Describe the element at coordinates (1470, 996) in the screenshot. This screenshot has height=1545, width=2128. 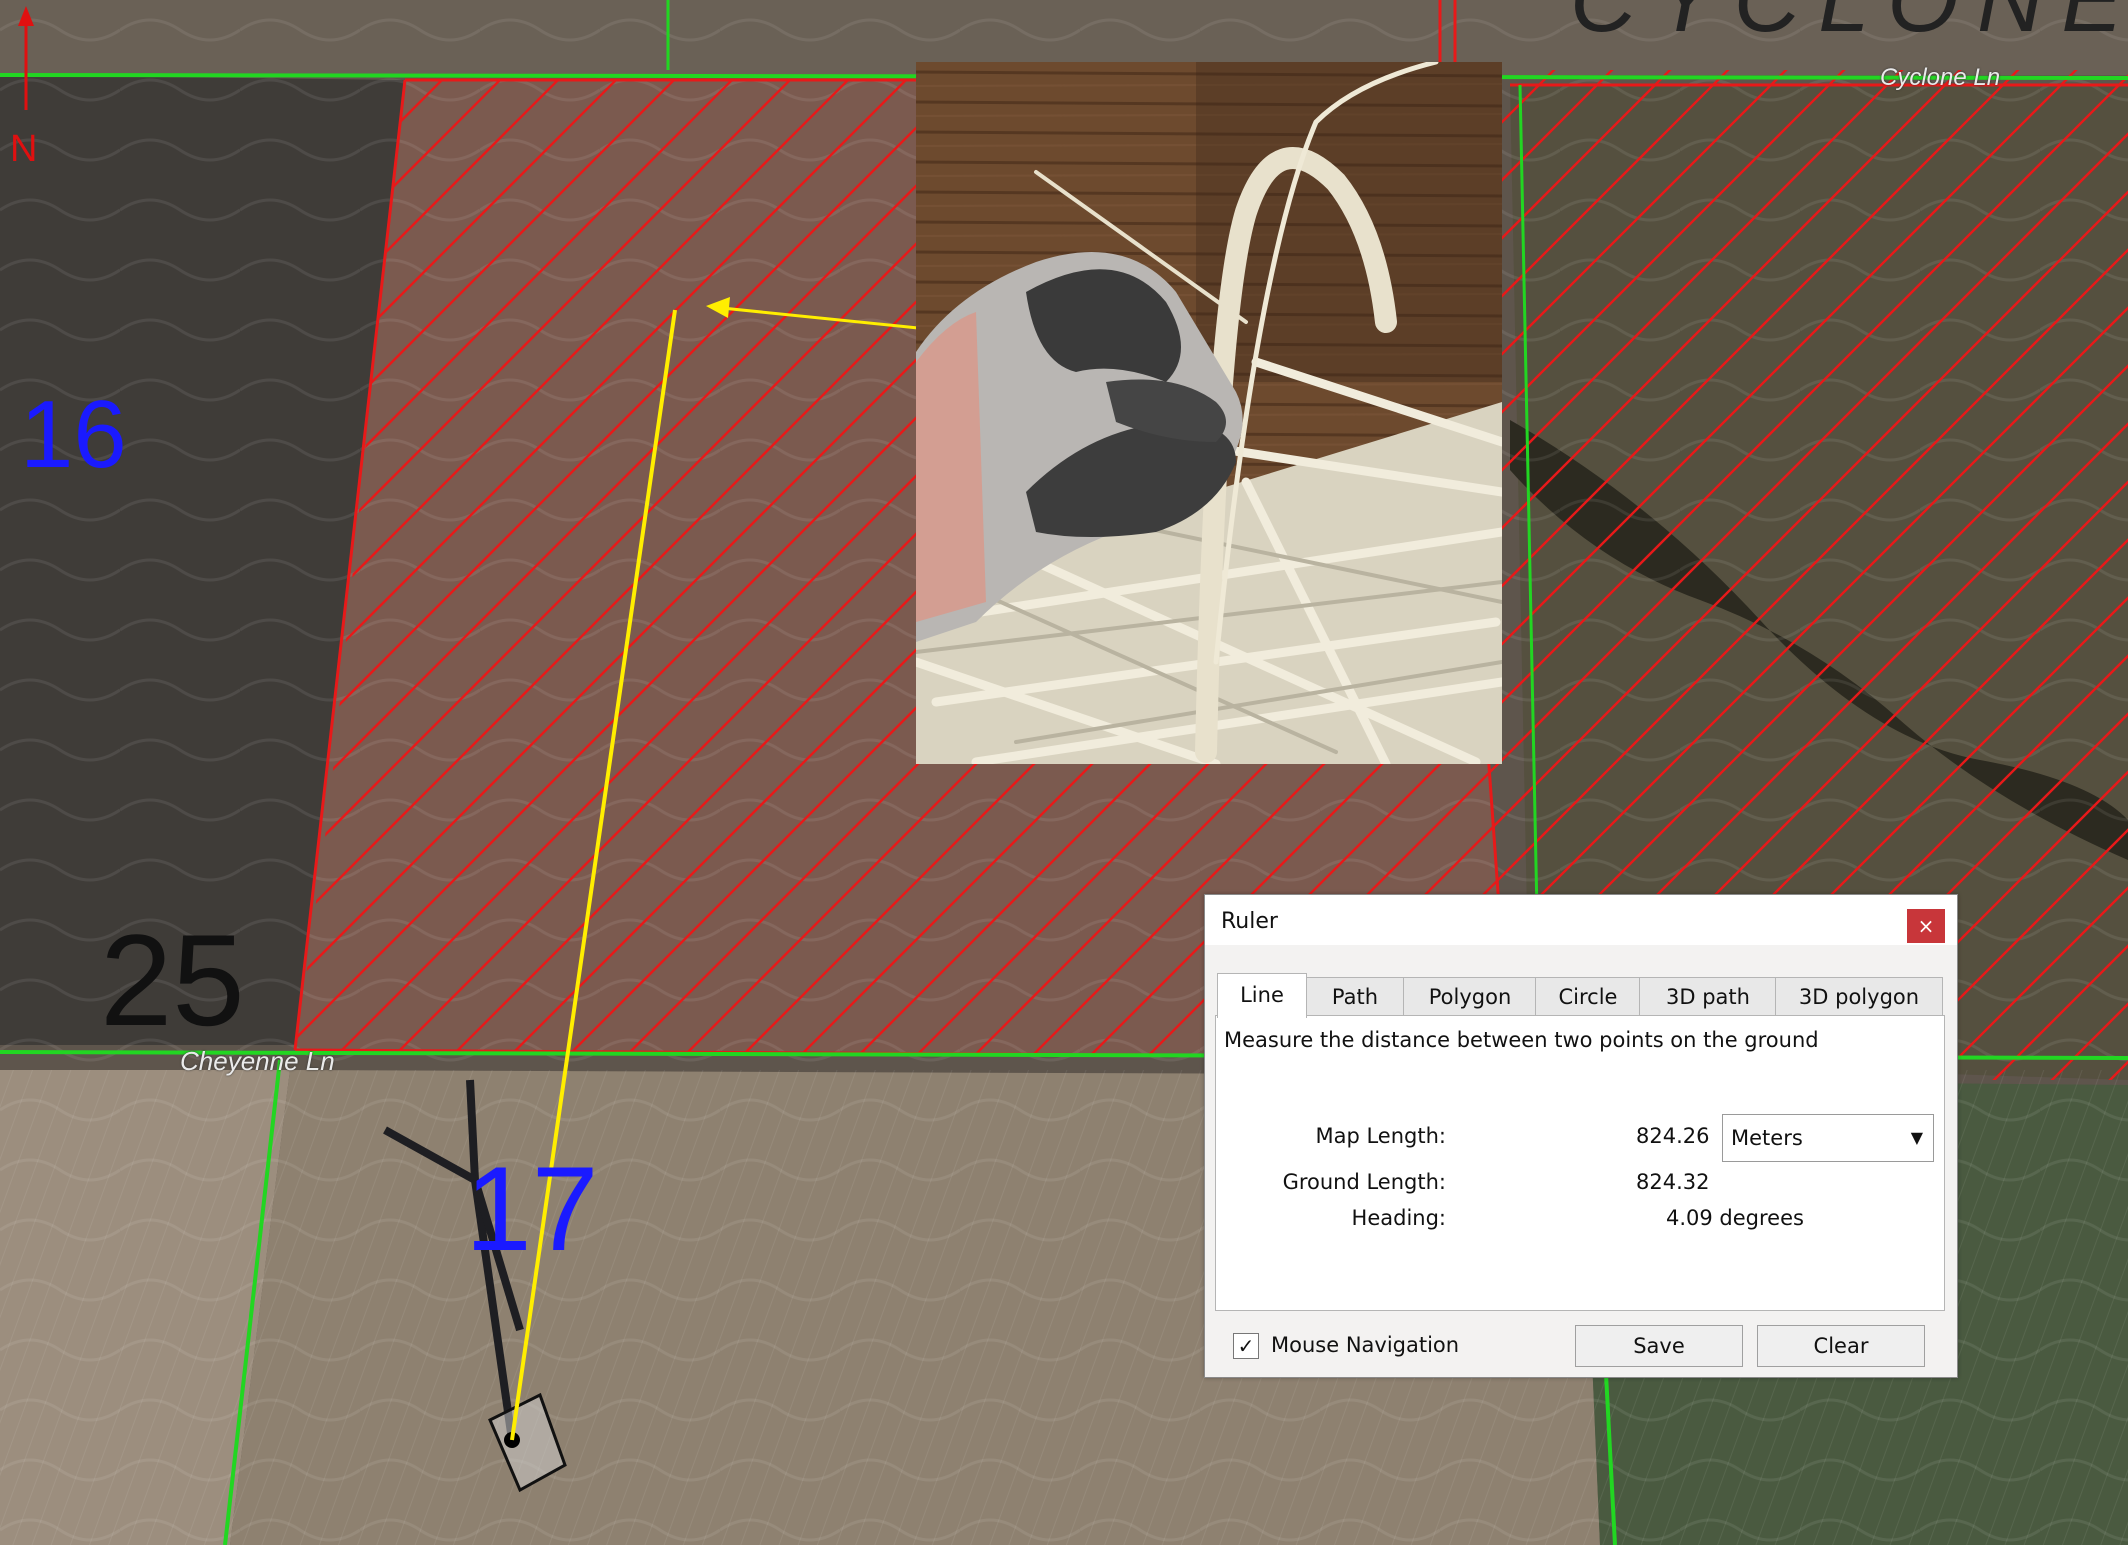
I see `tab-polygon: Polygon` at that location.